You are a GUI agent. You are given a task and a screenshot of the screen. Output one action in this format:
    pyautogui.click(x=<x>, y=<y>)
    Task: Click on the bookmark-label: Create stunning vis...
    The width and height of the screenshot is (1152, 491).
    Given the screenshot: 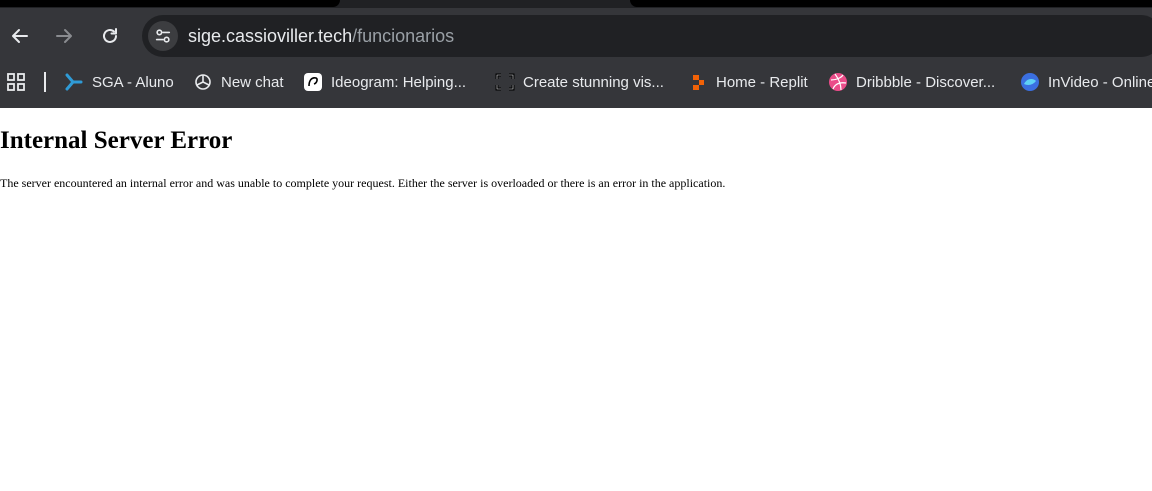 What is the action you would take?
    pyautogui.click(x=593, y=82)
    